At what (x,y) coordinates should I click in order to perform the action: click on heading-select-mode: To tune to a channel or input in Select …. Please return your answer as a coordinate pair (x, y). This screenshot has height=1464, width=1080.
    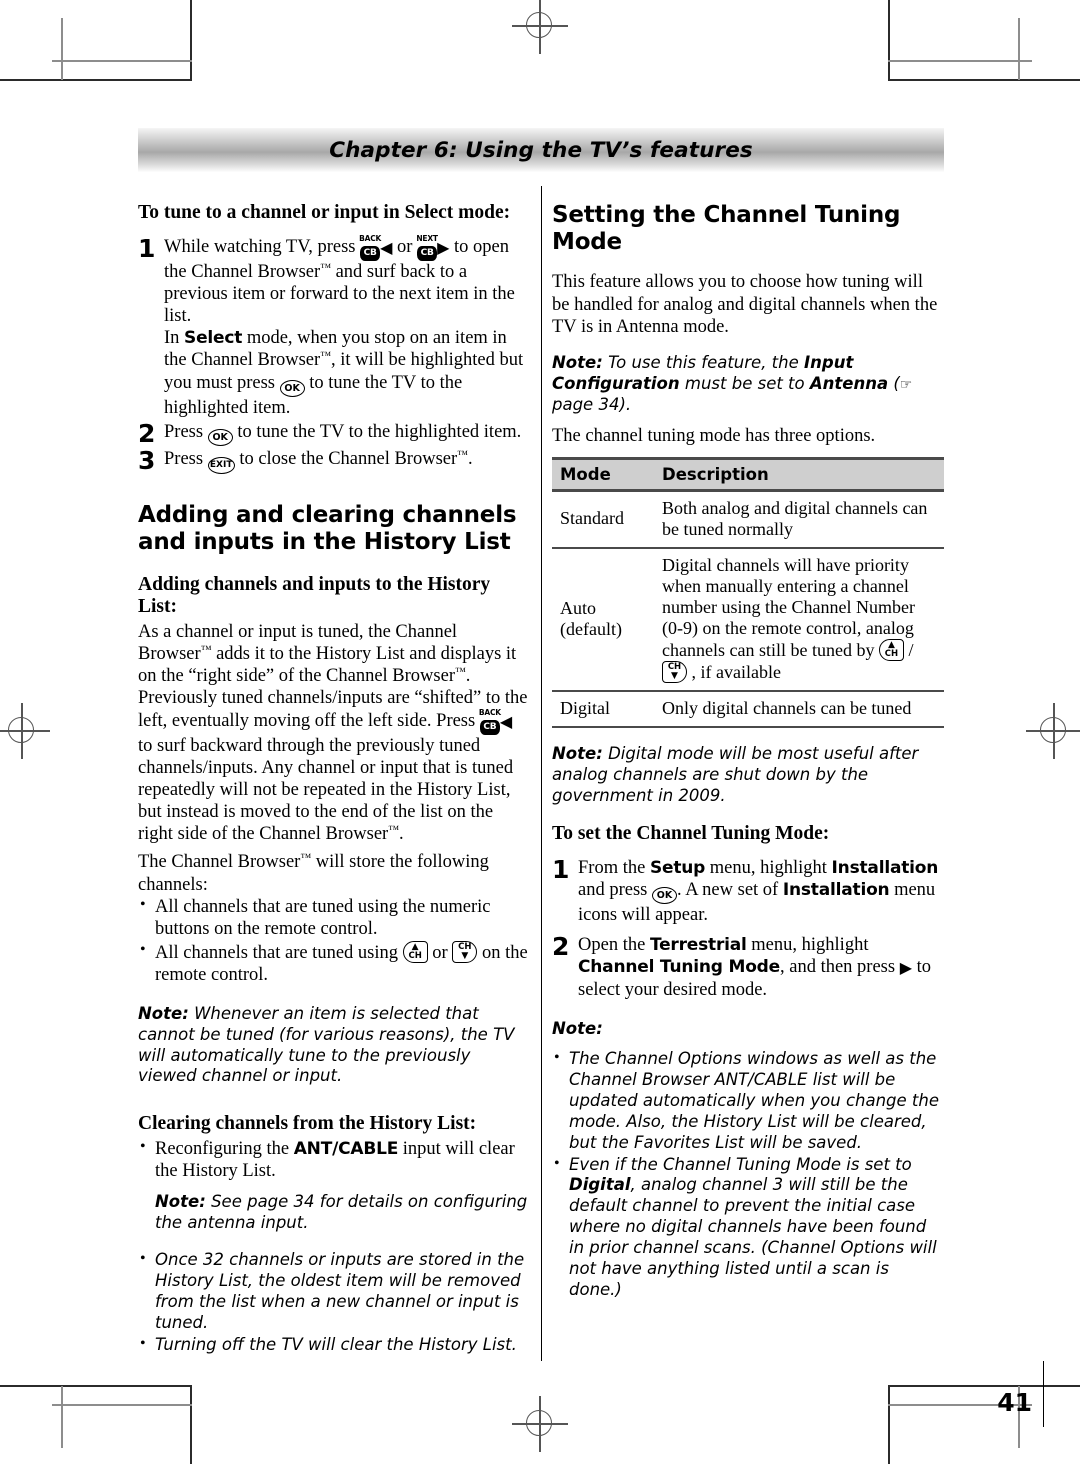
    Looking at the image, I should click on (324, 212).